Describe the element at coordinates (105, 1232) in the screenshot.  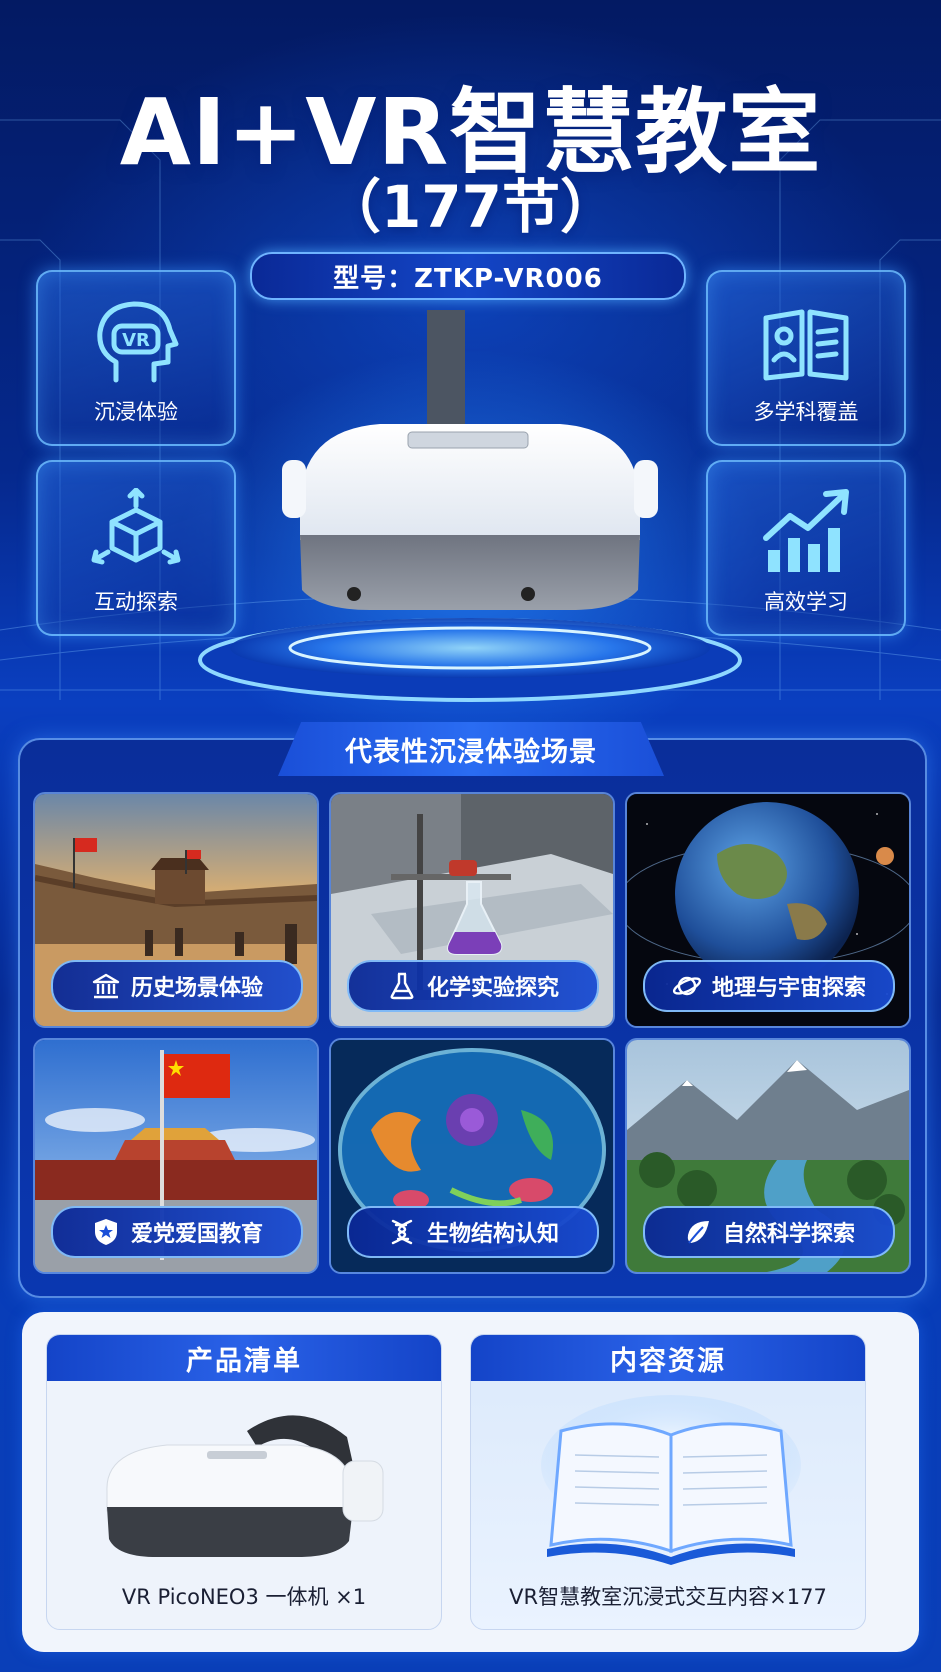
I see `star-shield-icon` at that location.